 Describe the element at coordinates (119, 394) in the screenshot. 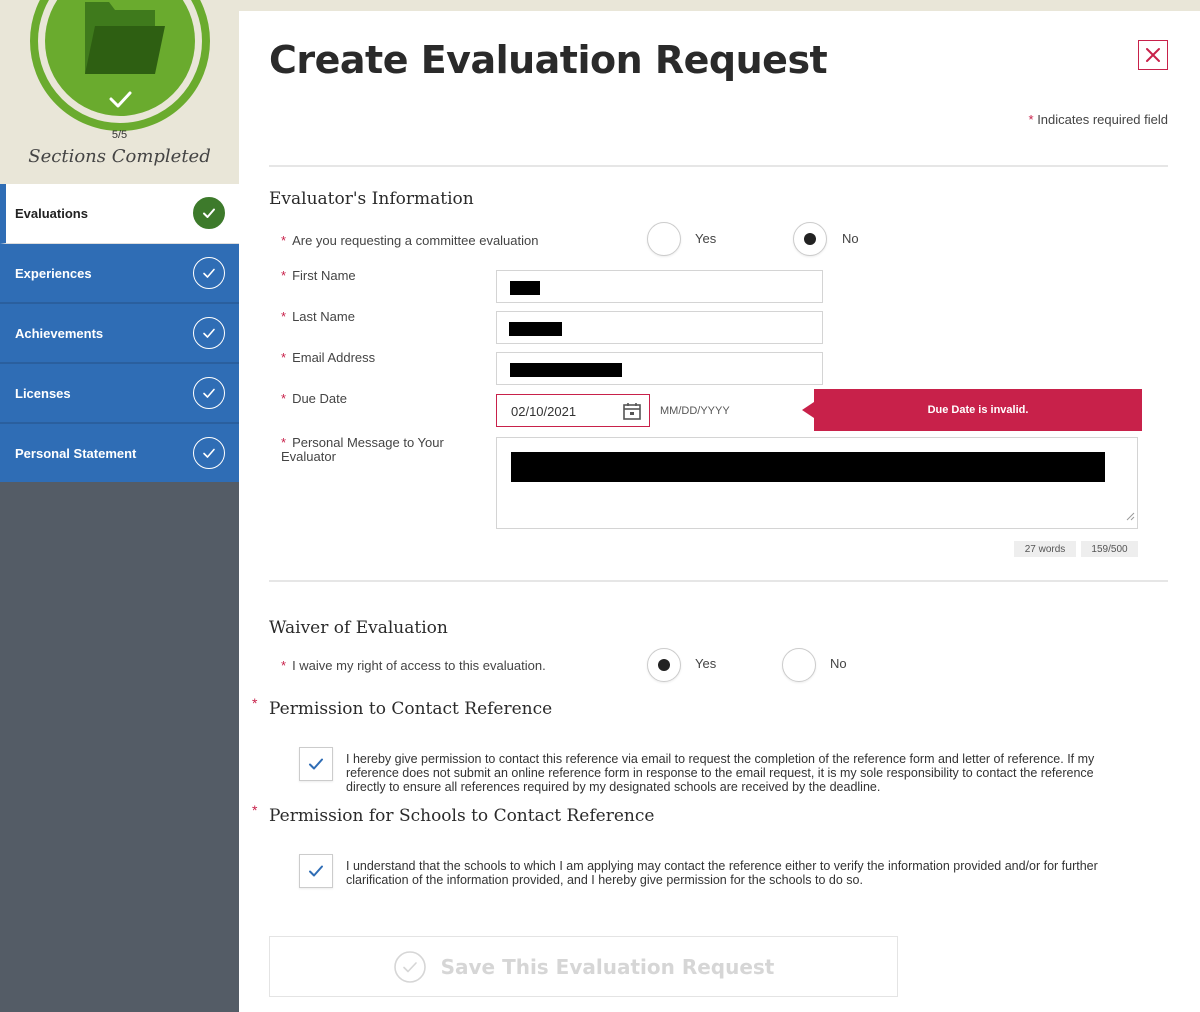

I see `sidebar-item-licenses: Licenses` at that location.